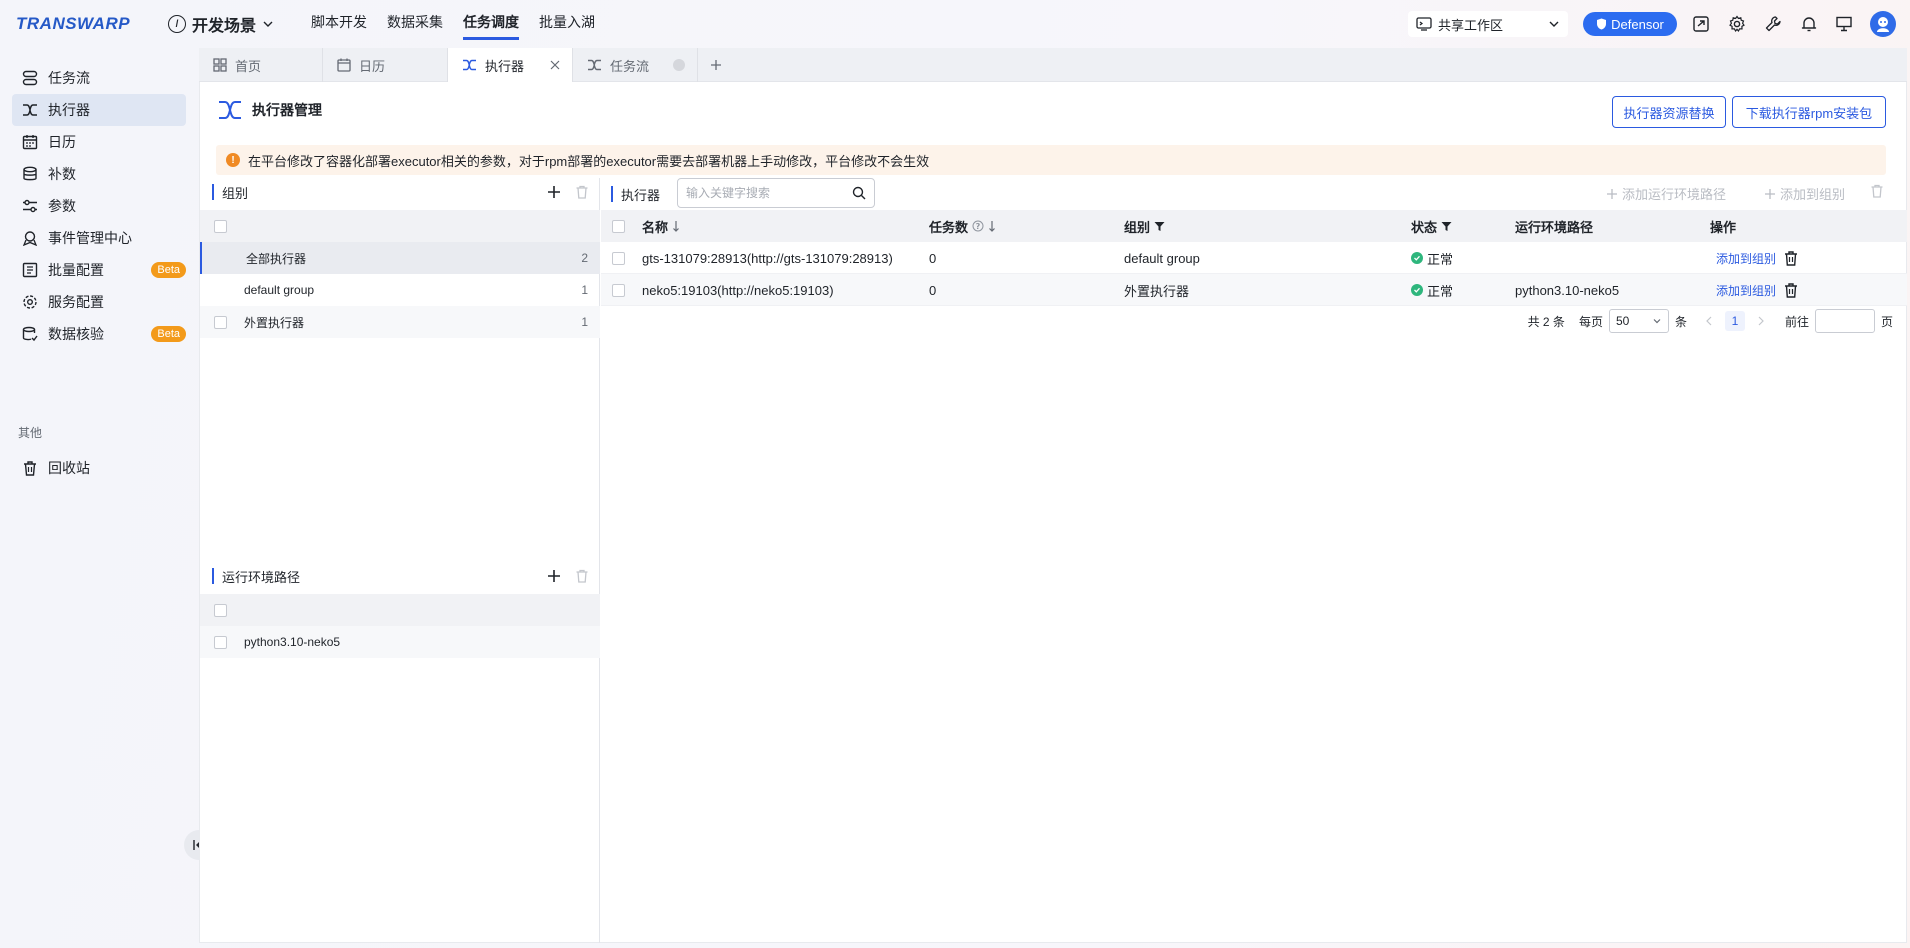 The height and width of the screenshot is (948, 1910). What do you see at coordinates (859, 193) in the screenshot?
I see `search-icon` at bounding box center [859, 193].